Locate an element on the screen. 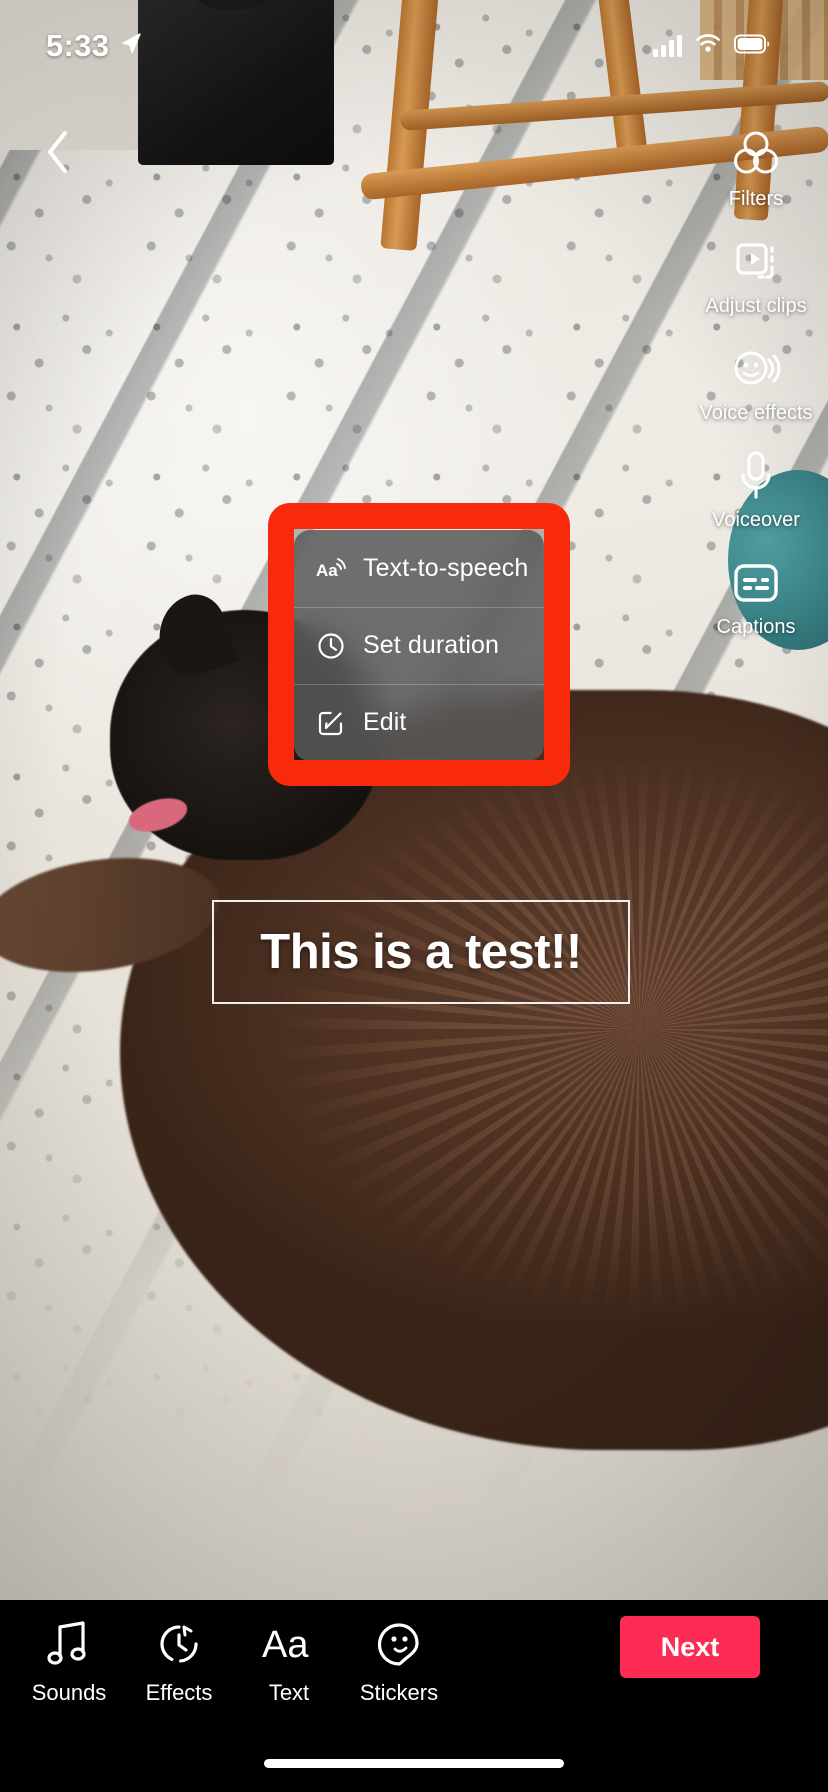  next-button-label: Next is located at coordinates (690, 1646).